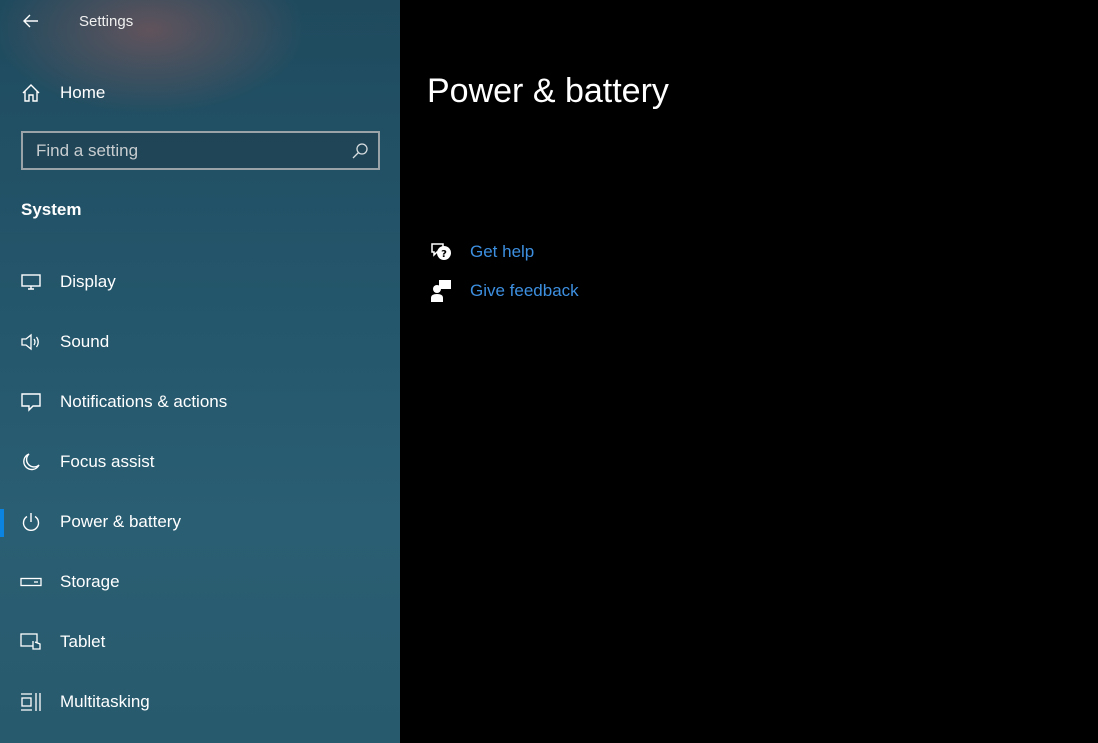 This screenshot has width=1098, height=743. I want to click on page-title: Power & battery, so click(548, 91).